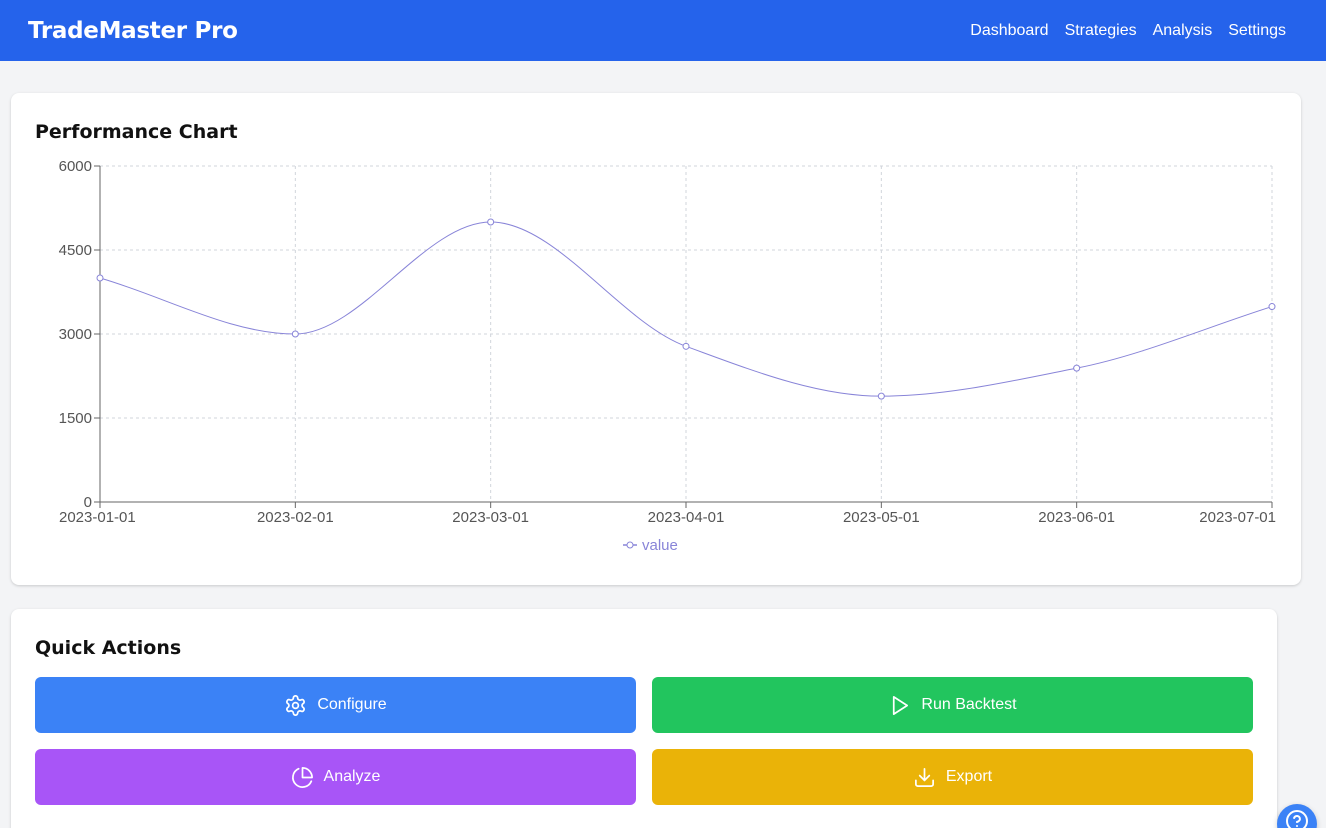 The image size is (1326, 828). I want to click on y-tick-label: 6000, so click(75, 166).